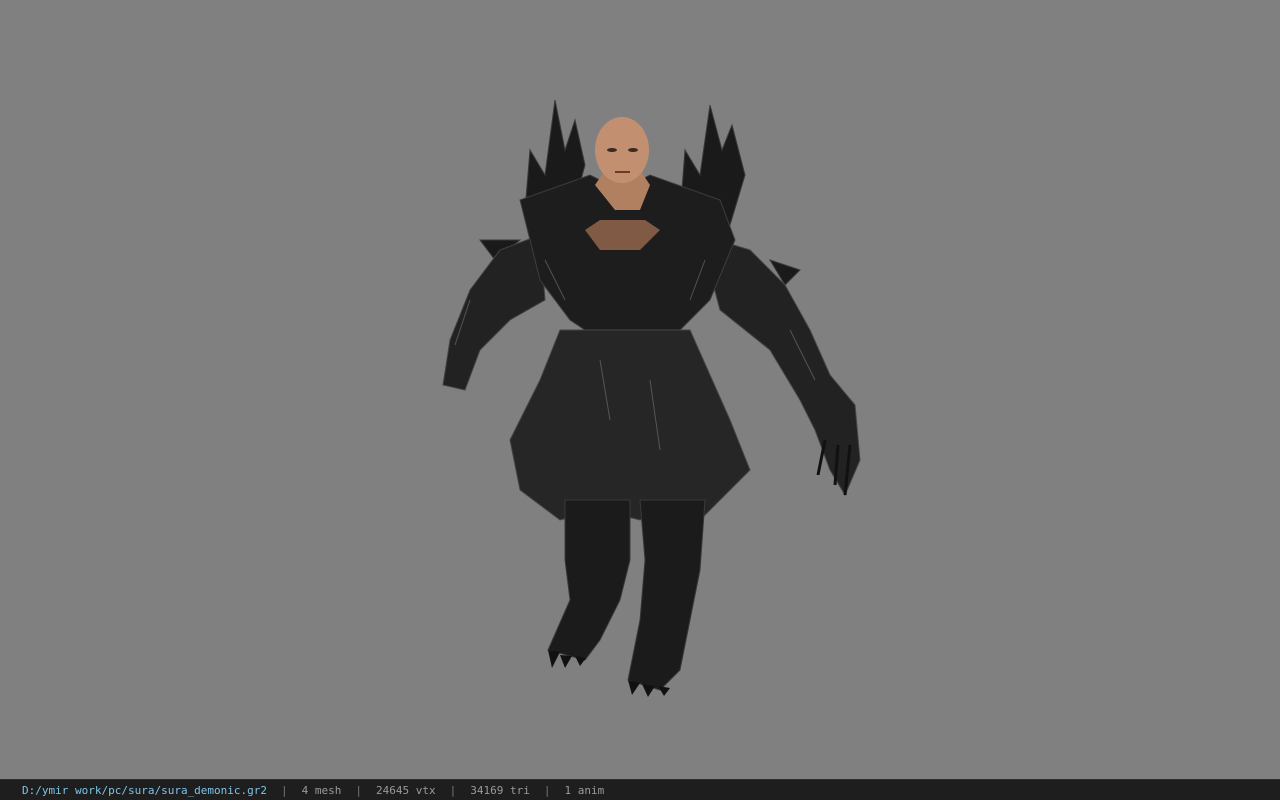 The image size is (1280, 800). I want to click on mesh-count: 4 mesh, so click(321, 790).